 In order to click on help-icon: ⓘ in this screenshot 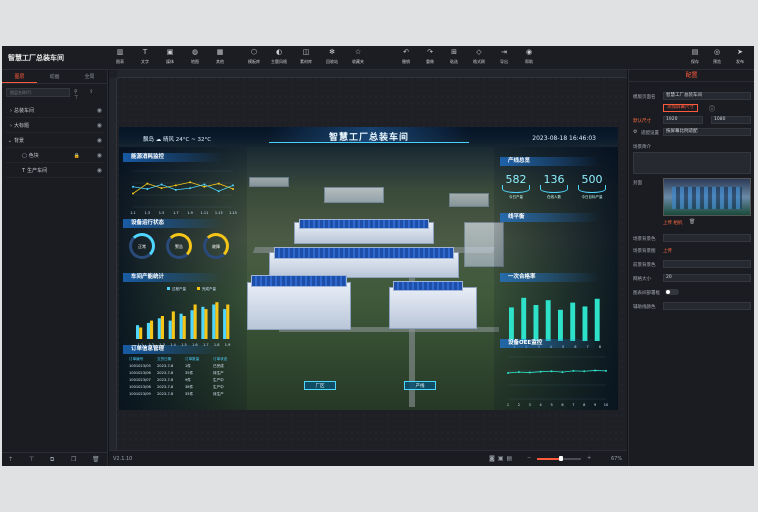, I will do `click(712, 108)`.